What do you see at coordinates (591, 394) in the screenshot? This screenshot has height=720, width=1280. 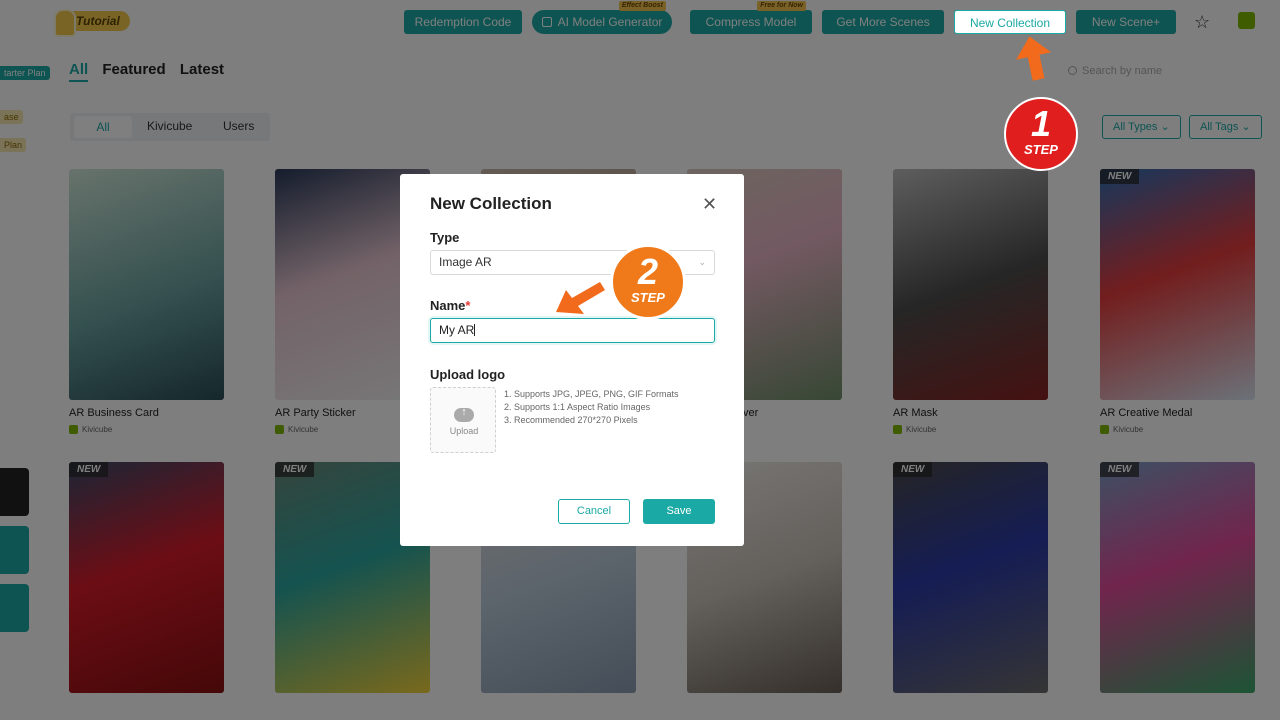 I see `upload-hint: 1. Supports JPG, JPEG, PNG, GIF Formats` at bounding box center [591, 394].